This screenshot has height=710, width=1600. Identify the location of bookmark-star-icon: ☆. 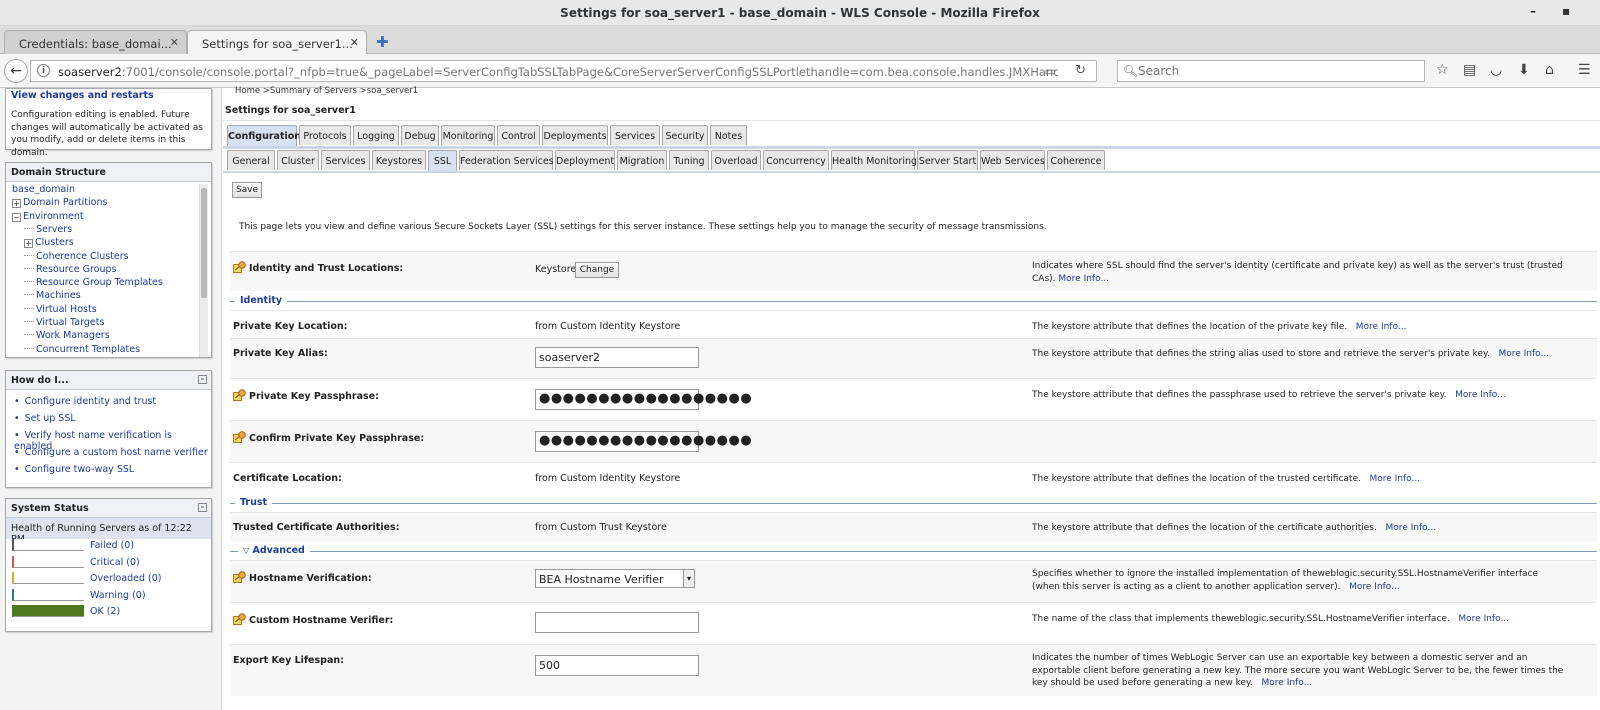
(1442, 70).